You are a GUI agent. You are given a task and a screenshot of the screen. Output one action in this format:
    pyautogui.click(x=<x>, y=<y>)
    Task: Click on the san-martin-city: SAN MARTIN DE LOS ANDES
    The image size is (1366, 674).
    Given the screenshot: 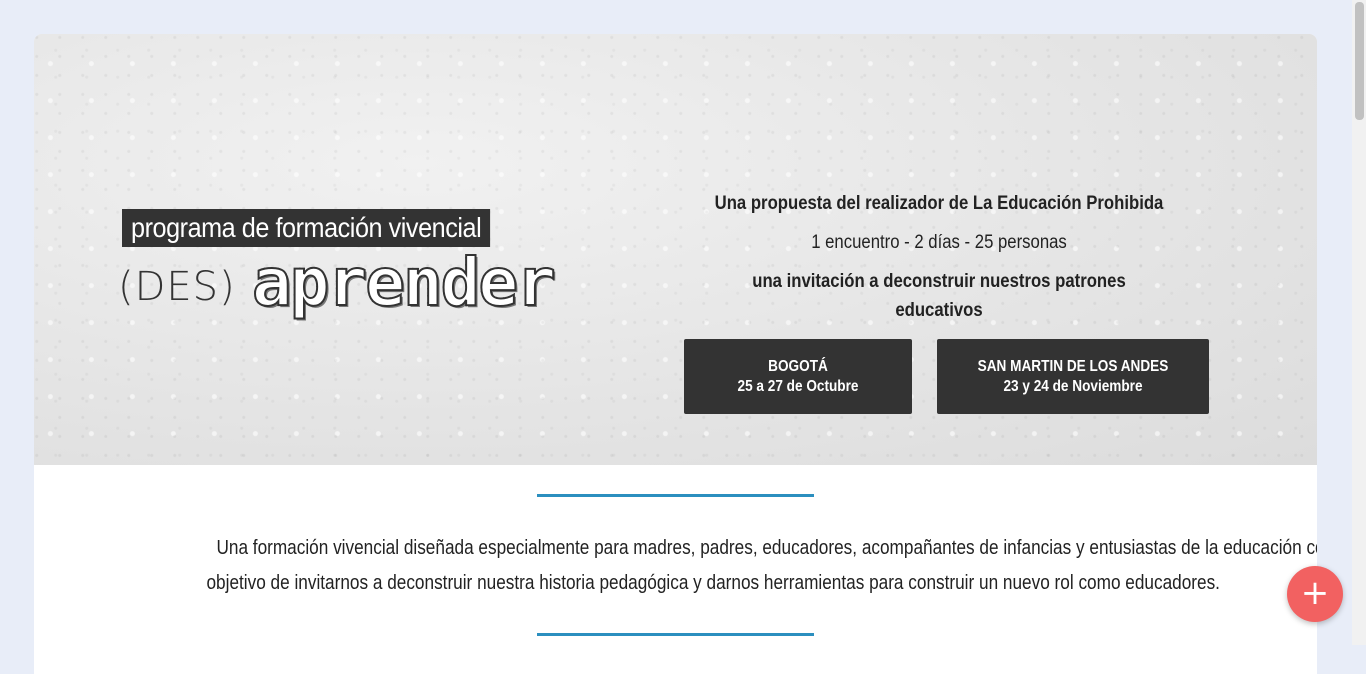 What is the action you would take?
    pyautogui.click(x=1073, y=366)
    